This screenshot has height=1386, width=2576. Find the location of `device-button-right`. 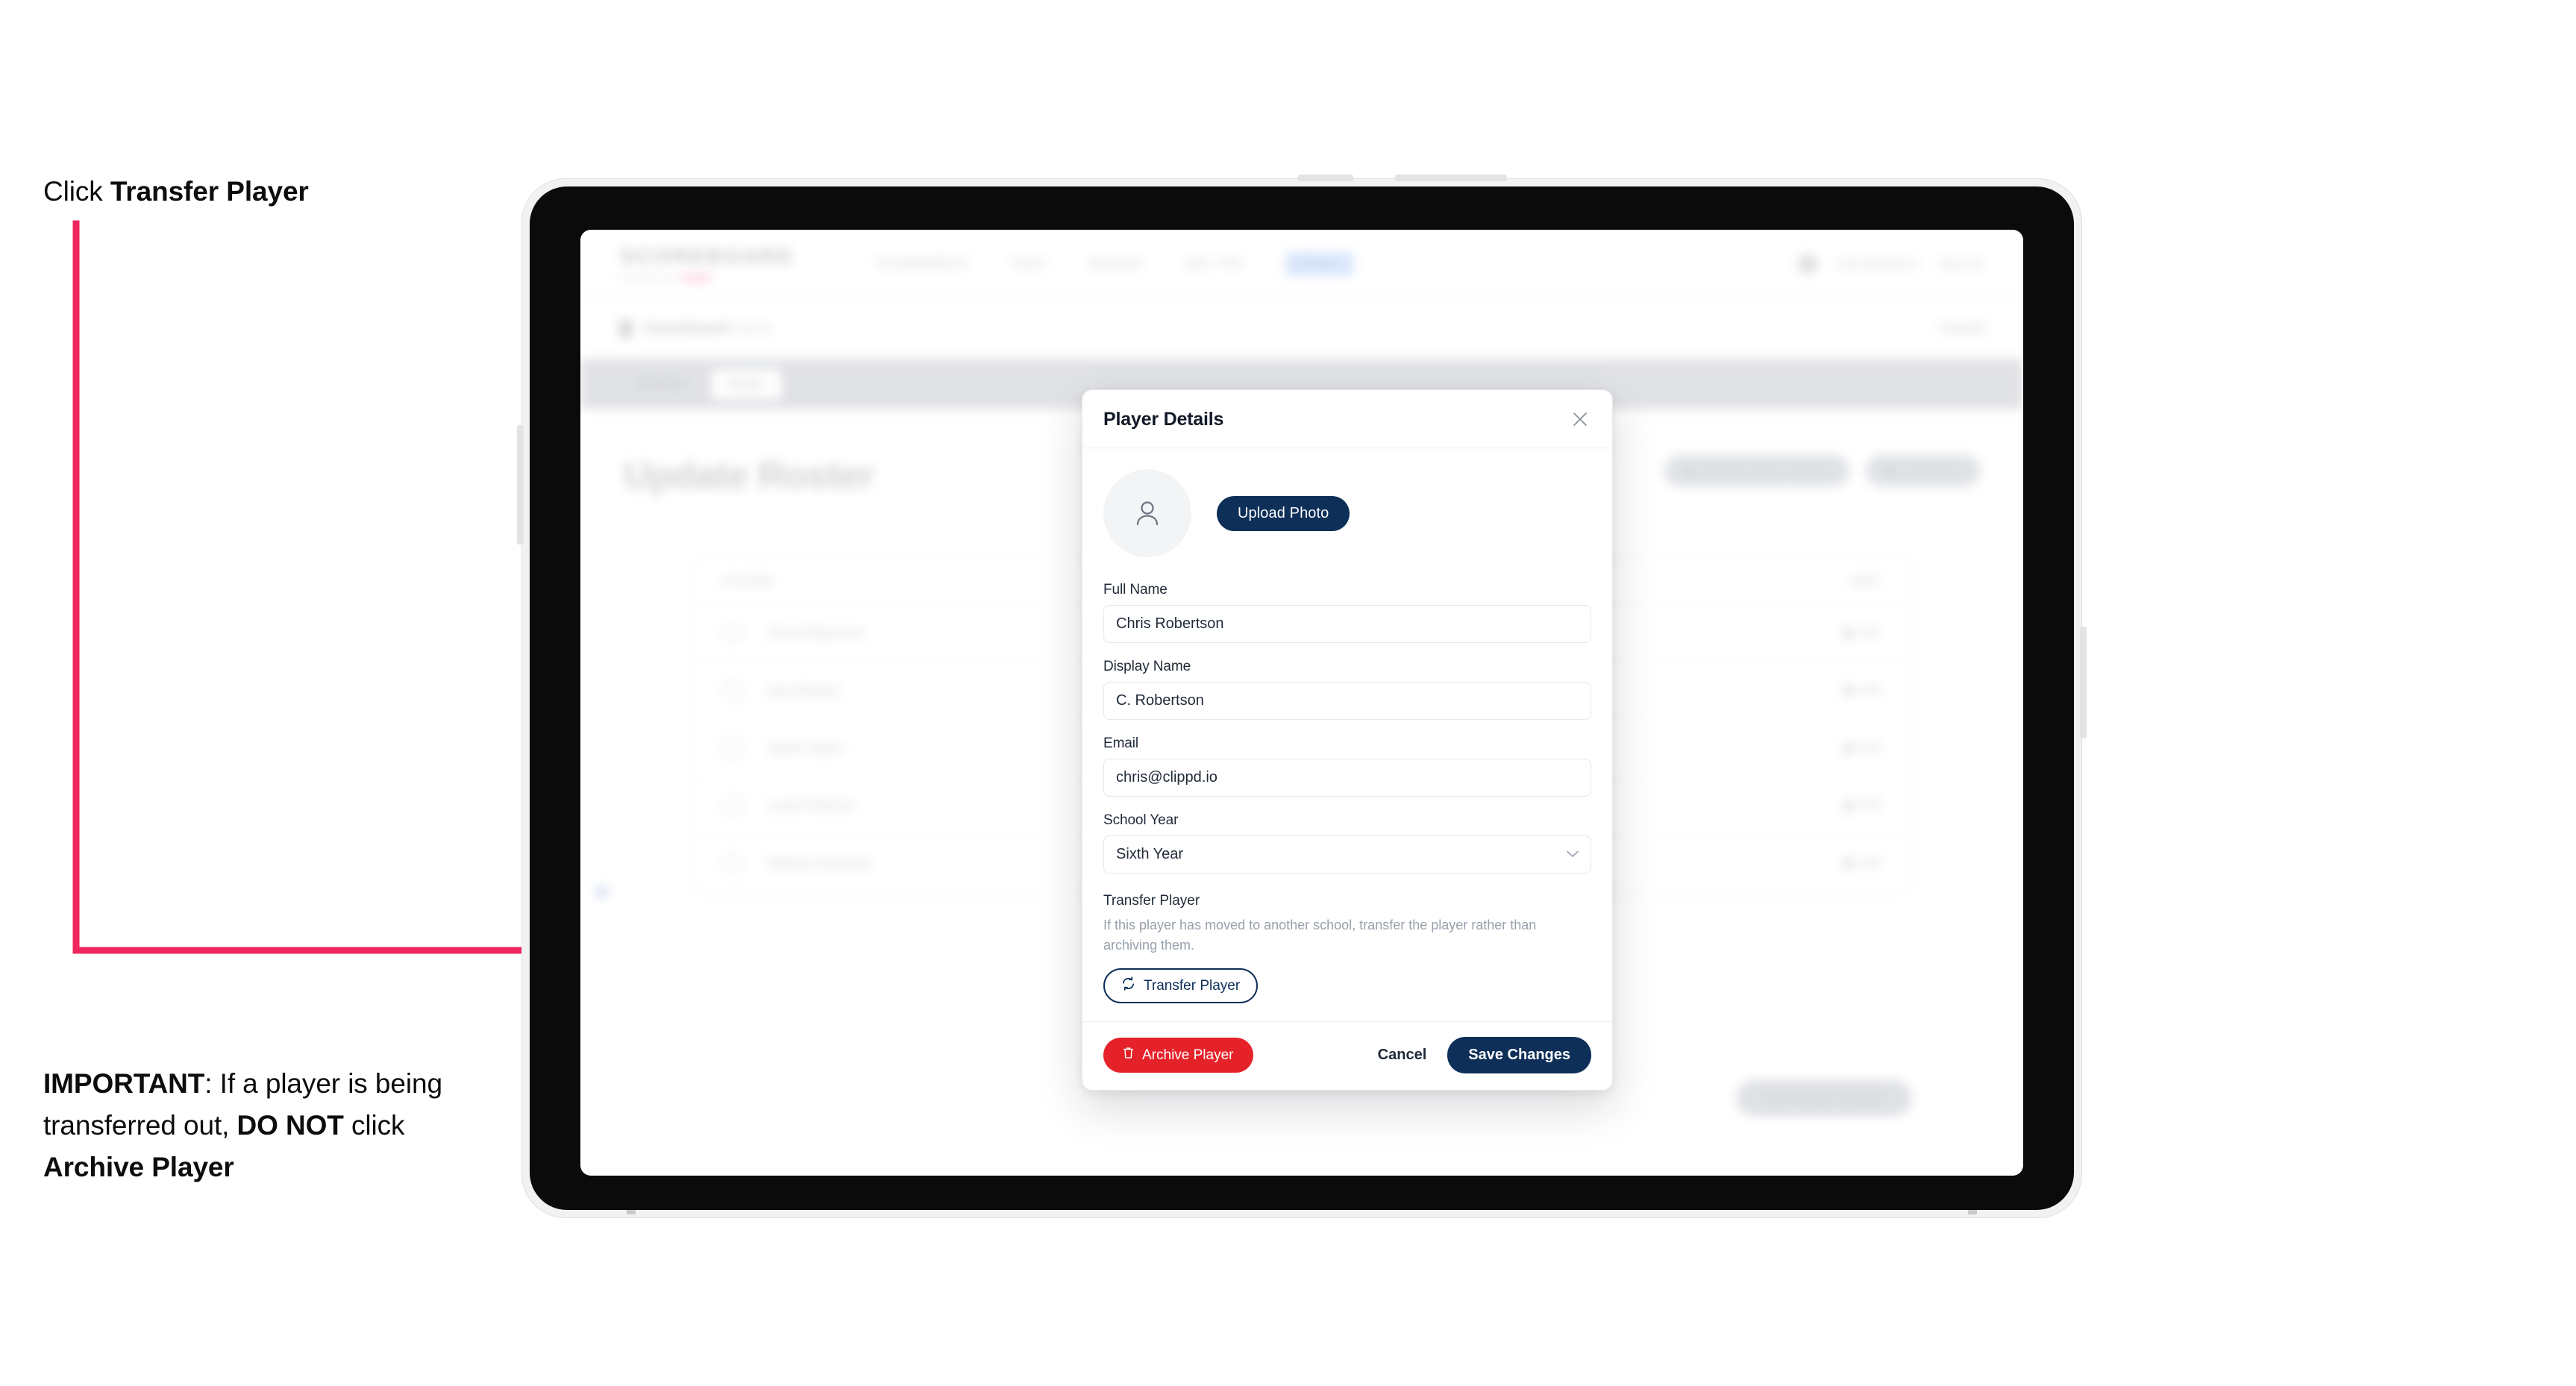

device-button-right is located at coordinates (2083, 683).